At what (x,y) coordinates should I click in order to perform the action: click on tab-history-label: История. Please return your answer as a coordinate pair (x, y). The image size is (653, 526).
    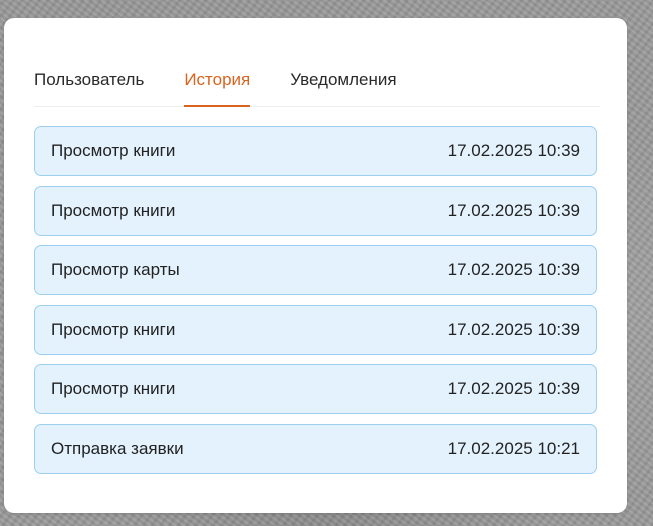
    Looking at the image, I should click on (217, 79).